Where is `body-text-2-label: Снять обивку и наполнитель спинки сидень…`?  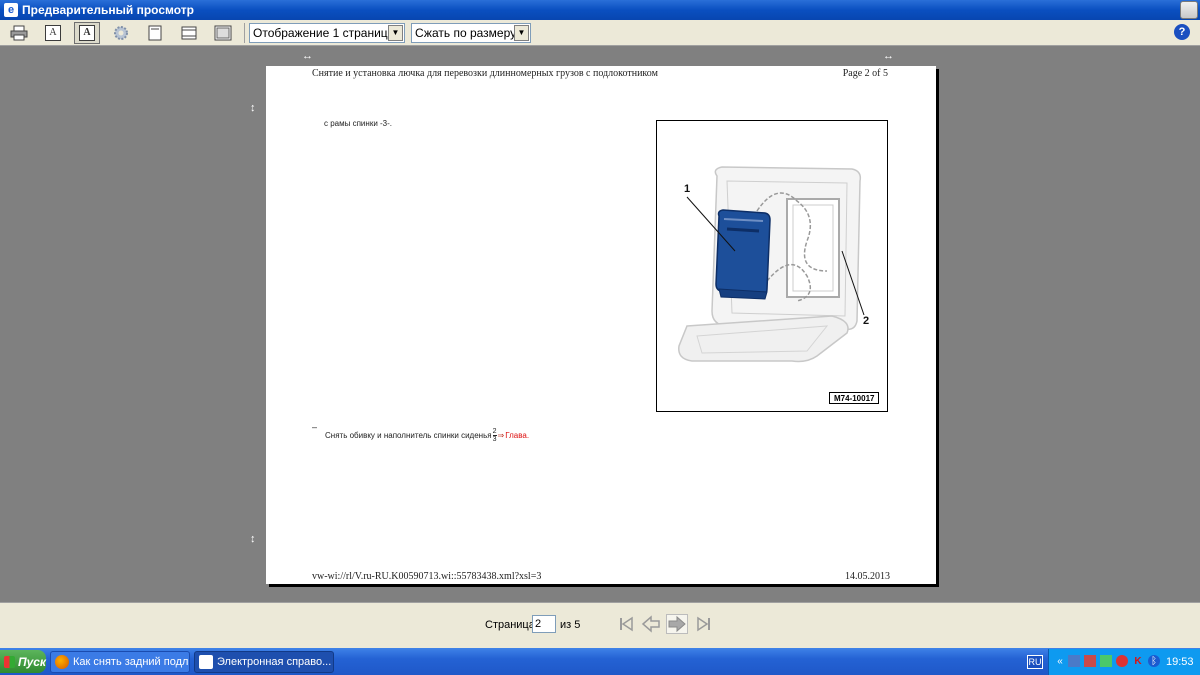
body-text-2-label: Снять обивку и наполнитель спинки сидень… is located at coordinates (408, 435).